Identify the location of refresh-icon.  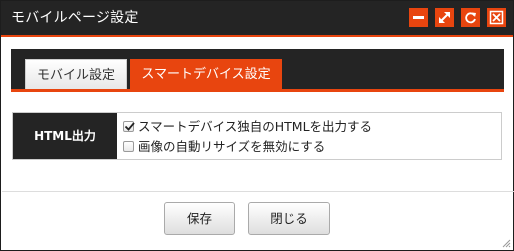
(470, 18).